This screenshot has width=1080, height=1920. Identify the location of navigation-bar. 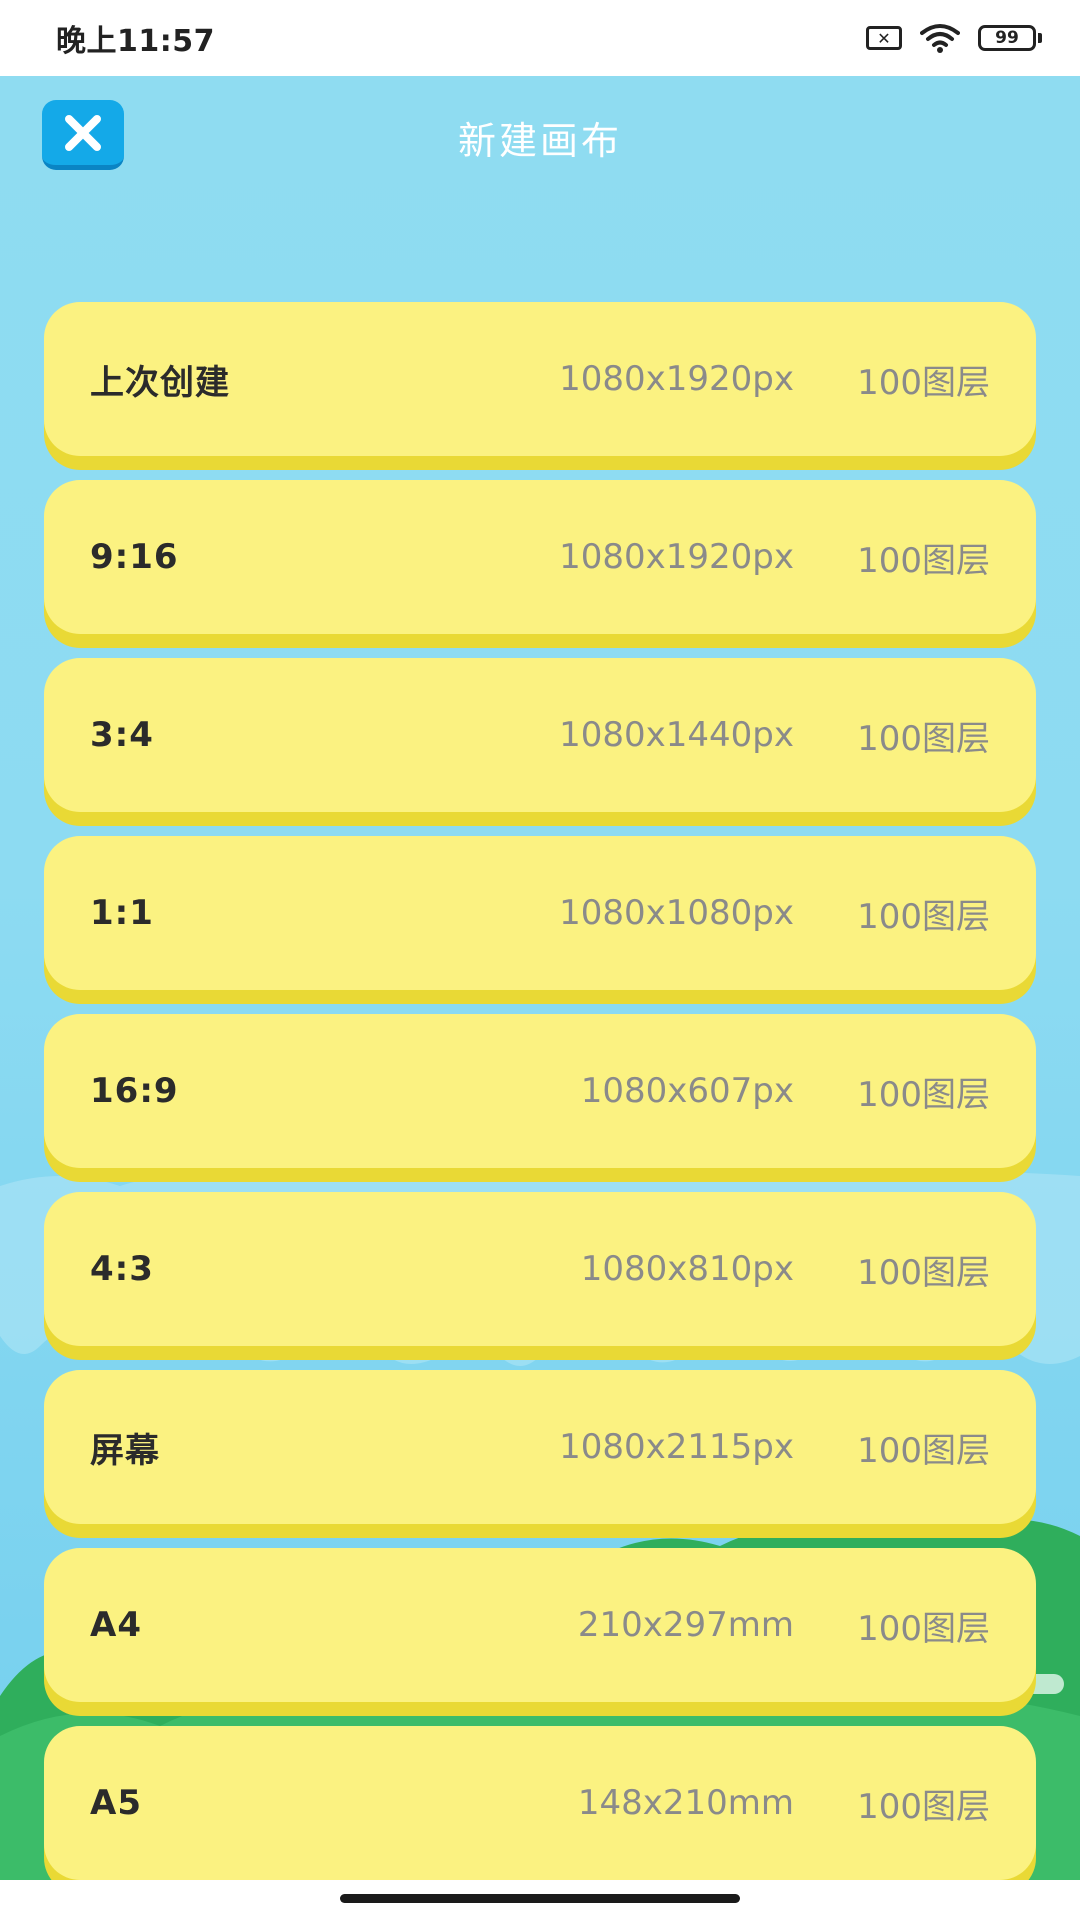
(540, 1900).